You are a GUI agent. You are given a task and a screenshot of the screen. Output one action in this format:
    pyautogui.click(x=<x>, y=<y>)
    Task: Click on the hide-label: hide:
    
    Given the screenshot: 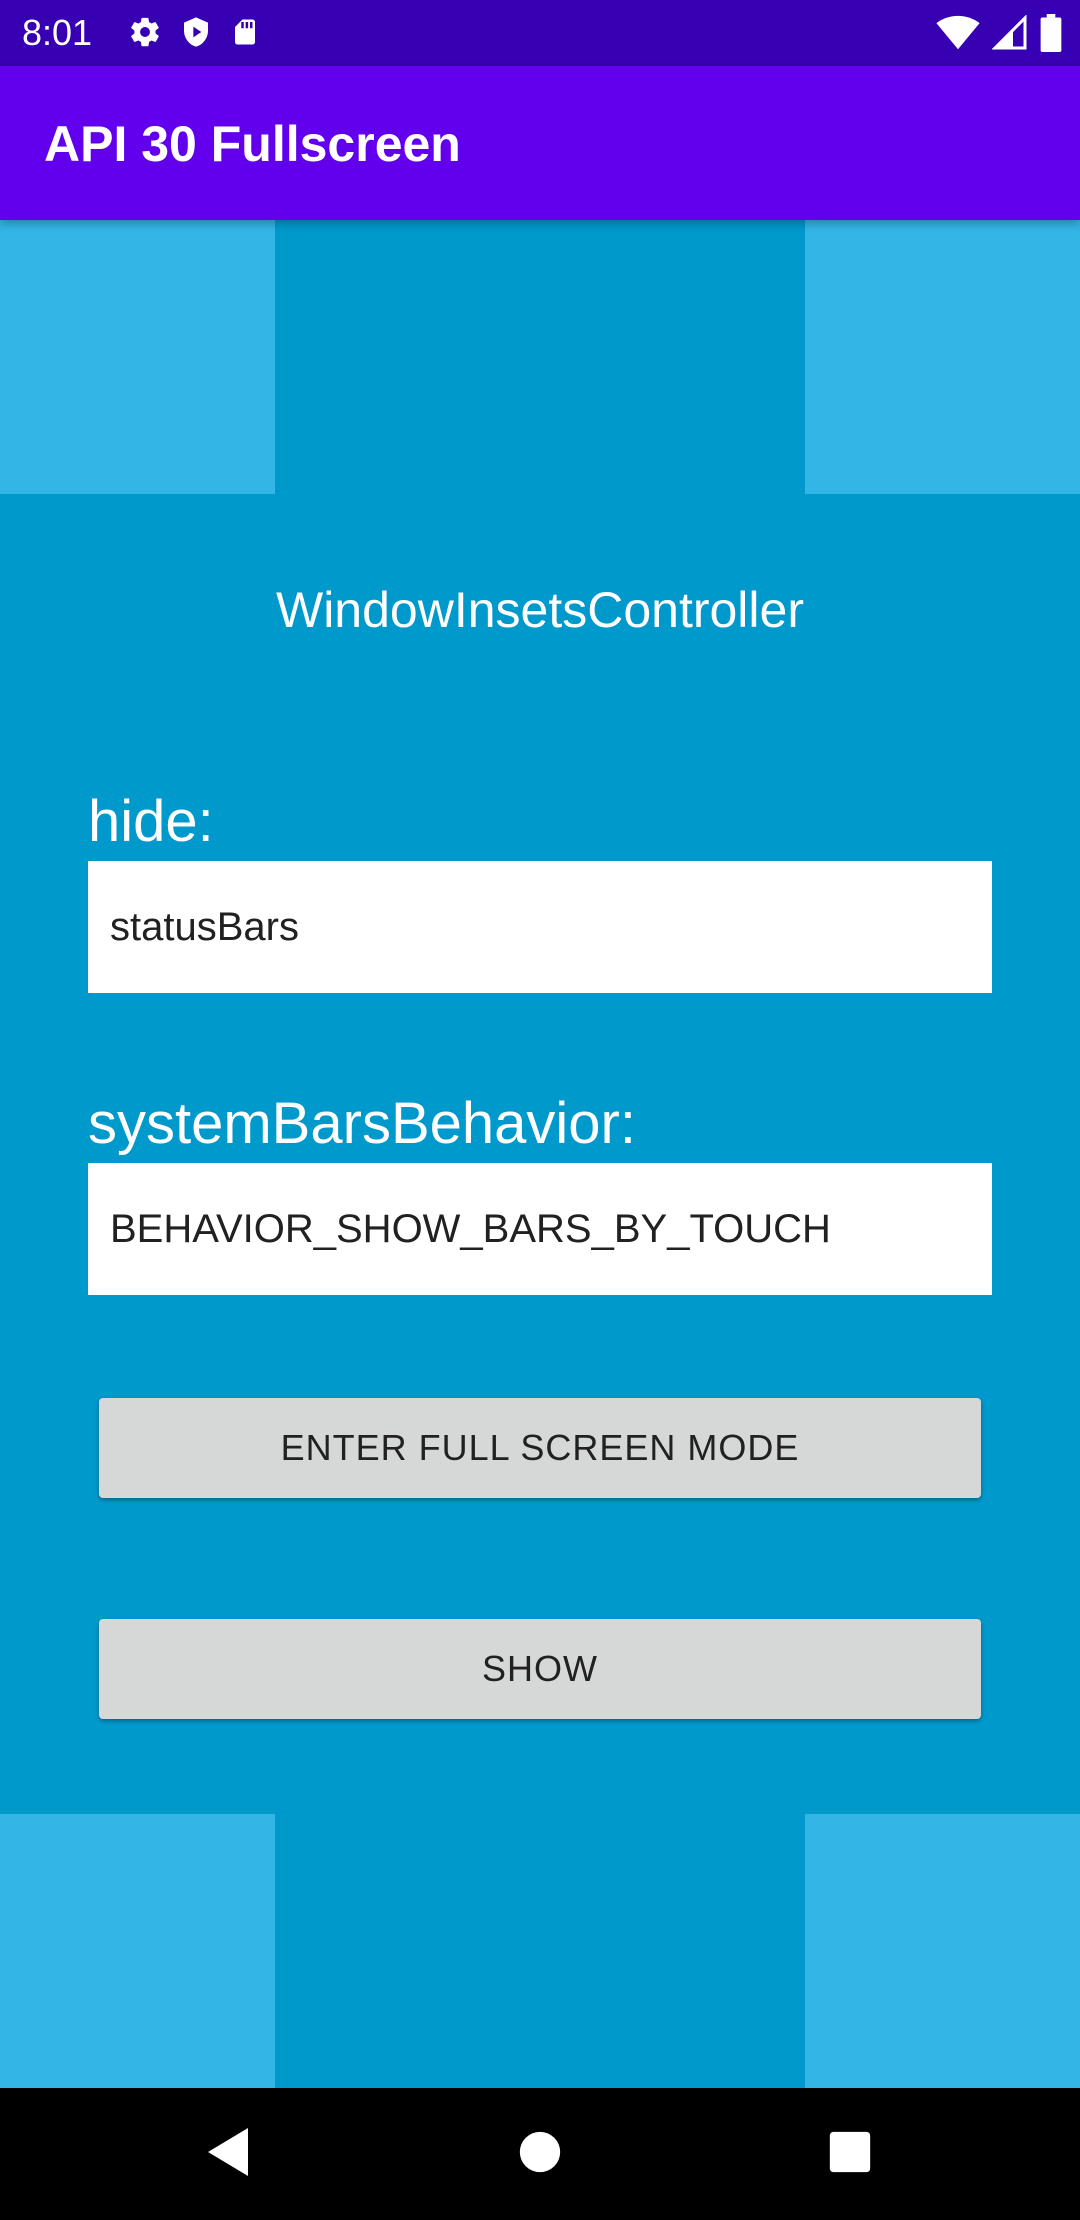 What is the action you would take?
    pyautogui.click(x=151, y=821)
    